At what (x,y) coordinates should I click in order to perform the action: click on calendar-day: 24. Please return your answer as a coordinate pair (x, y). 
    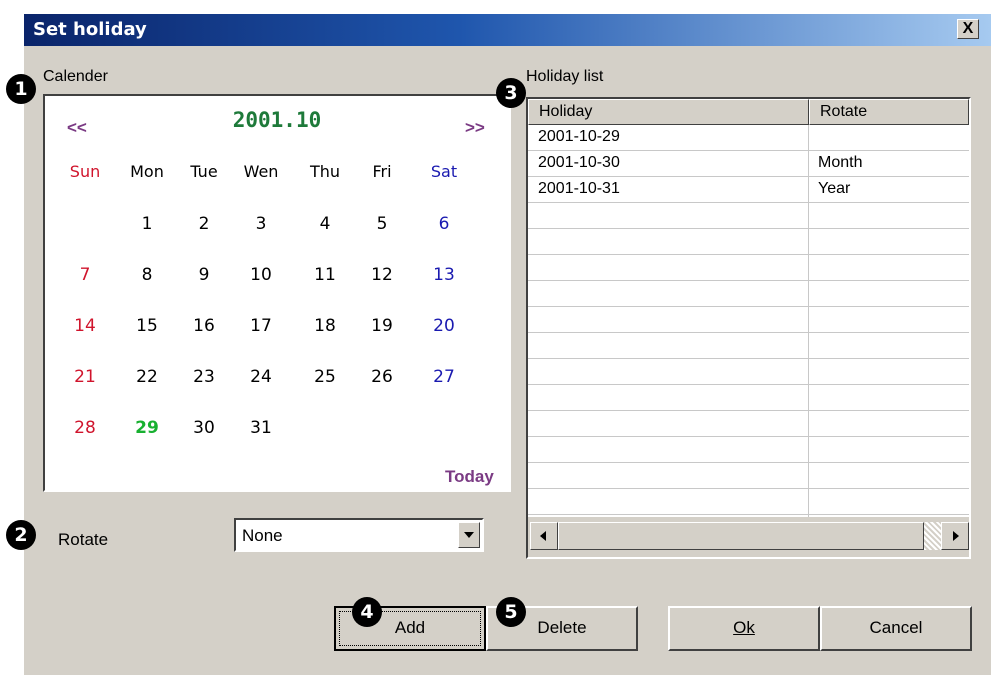
    Looking at the image, I should click on (261, 377).